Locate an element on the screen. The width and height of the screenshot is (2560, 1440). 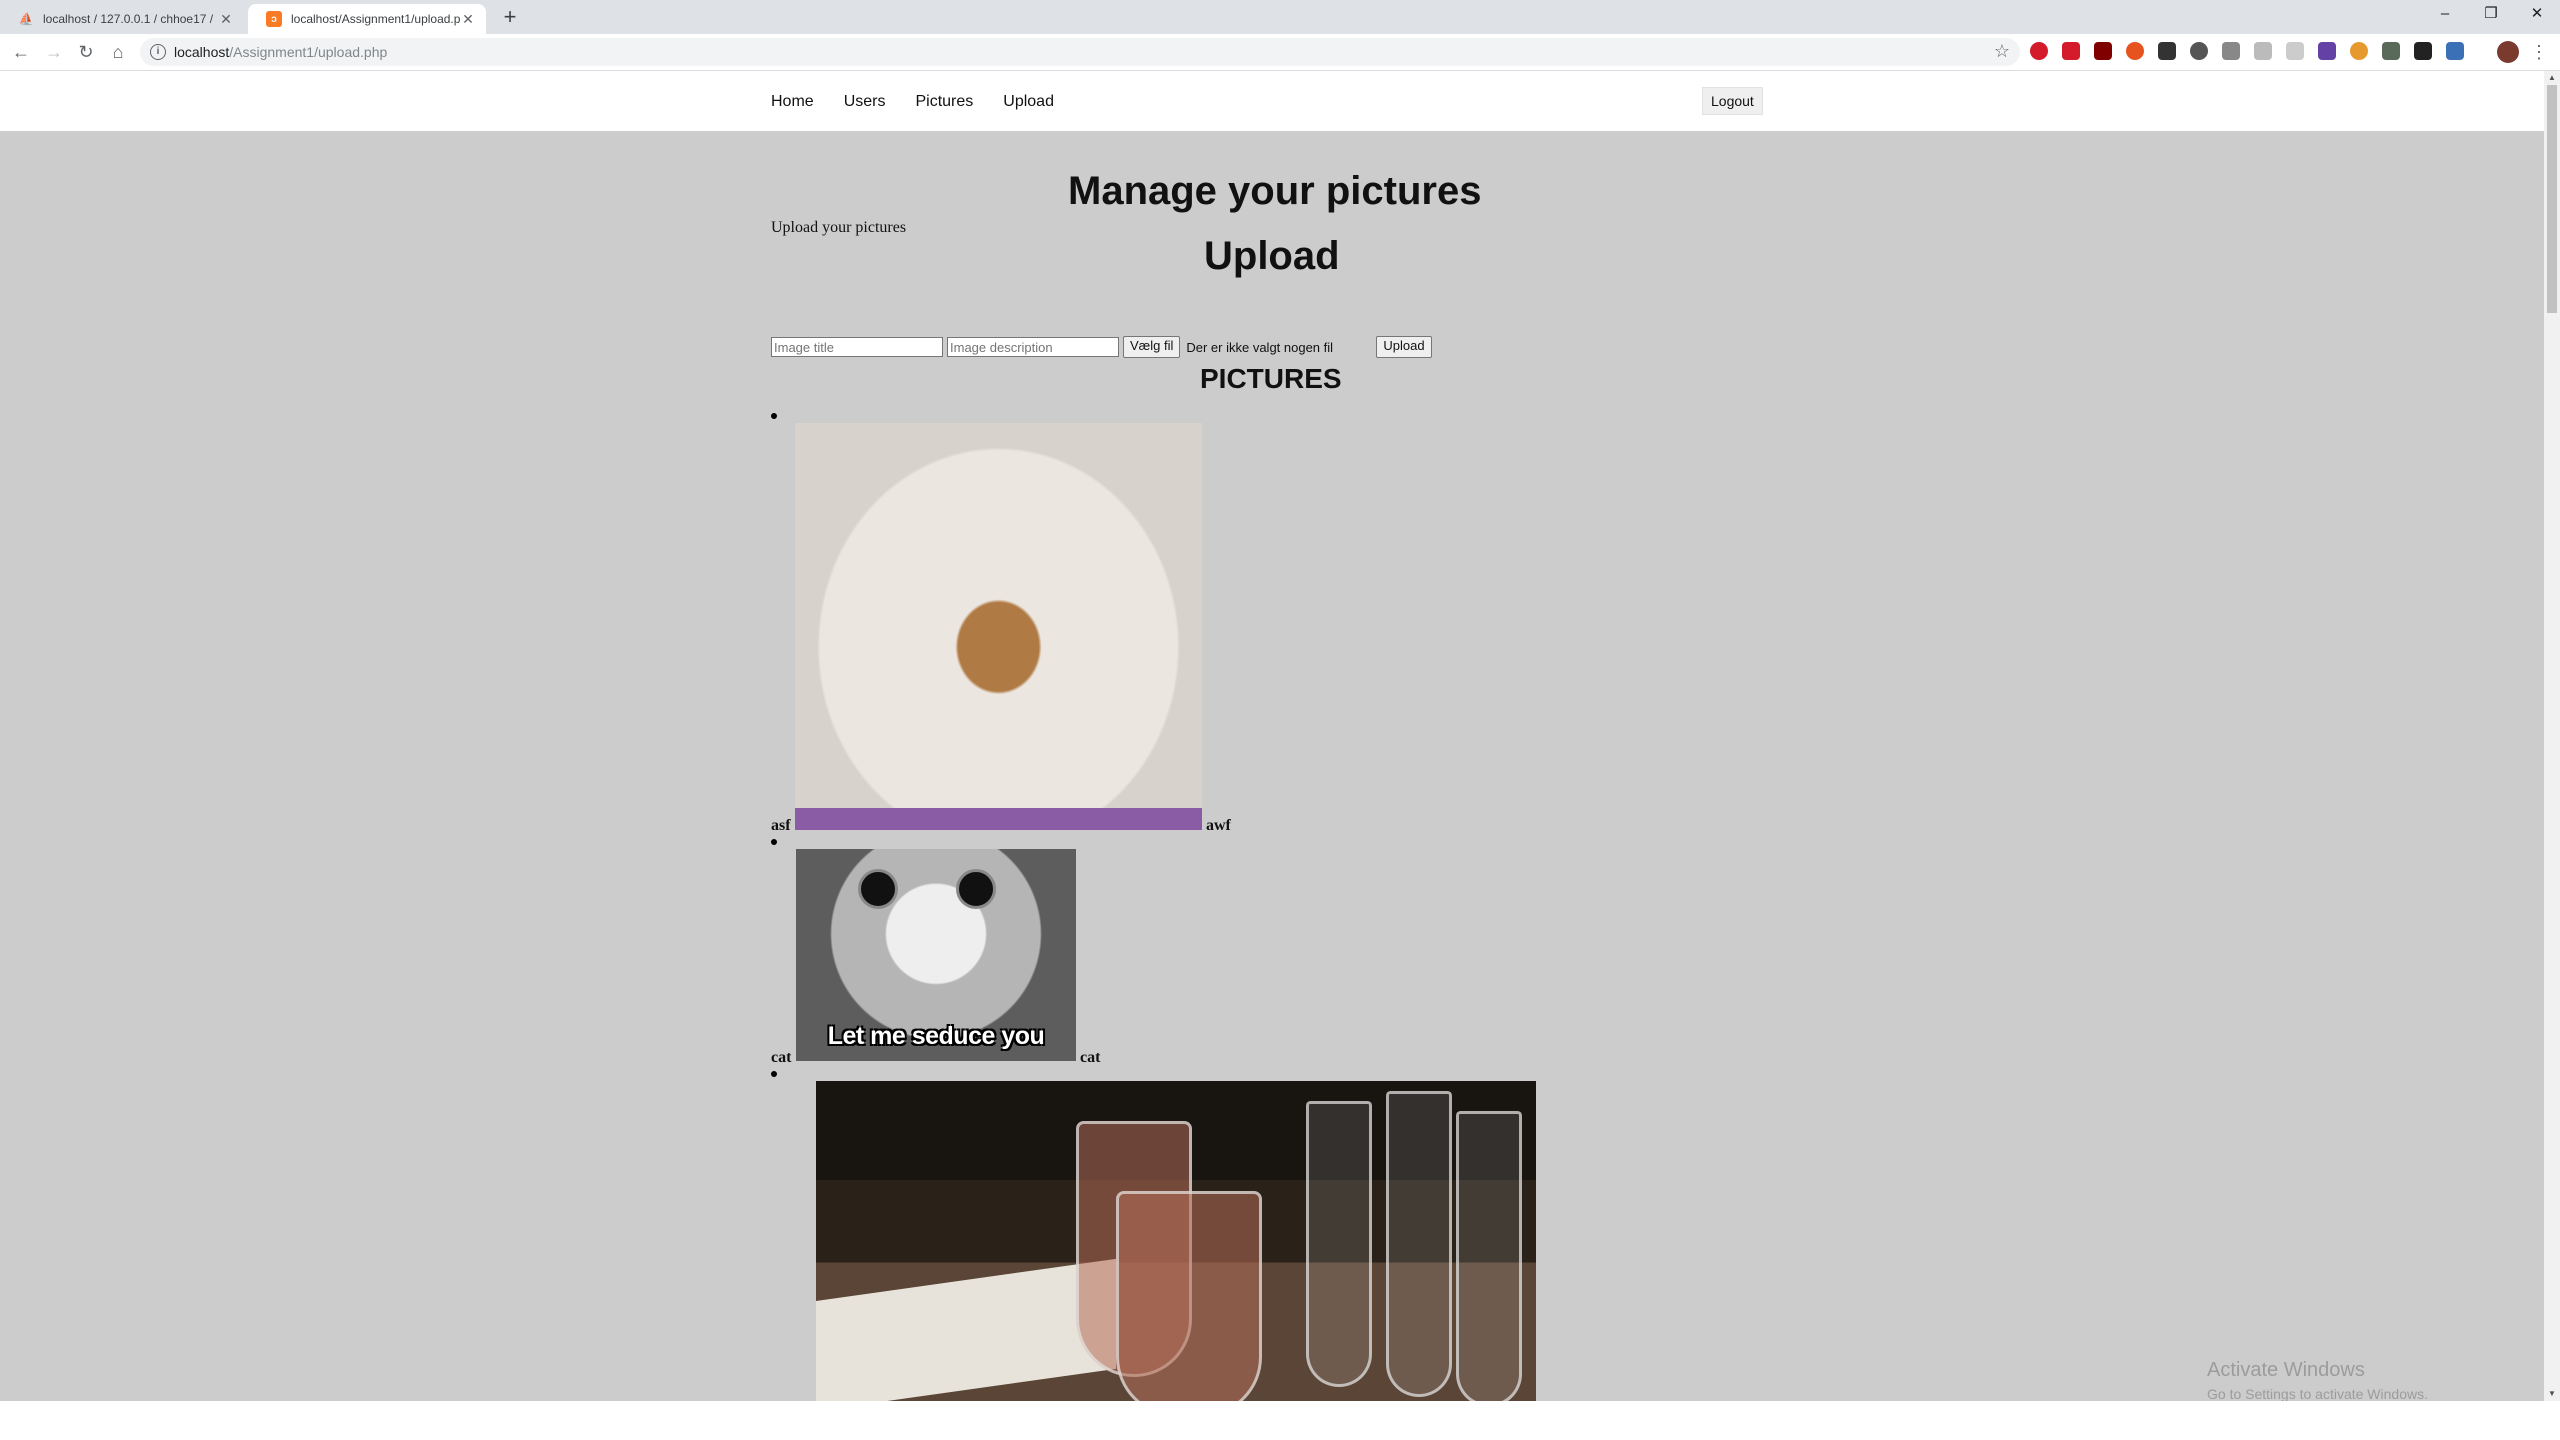
tab-title: localhost/Assignment1/upload.p is located at coordinates (375, 19).